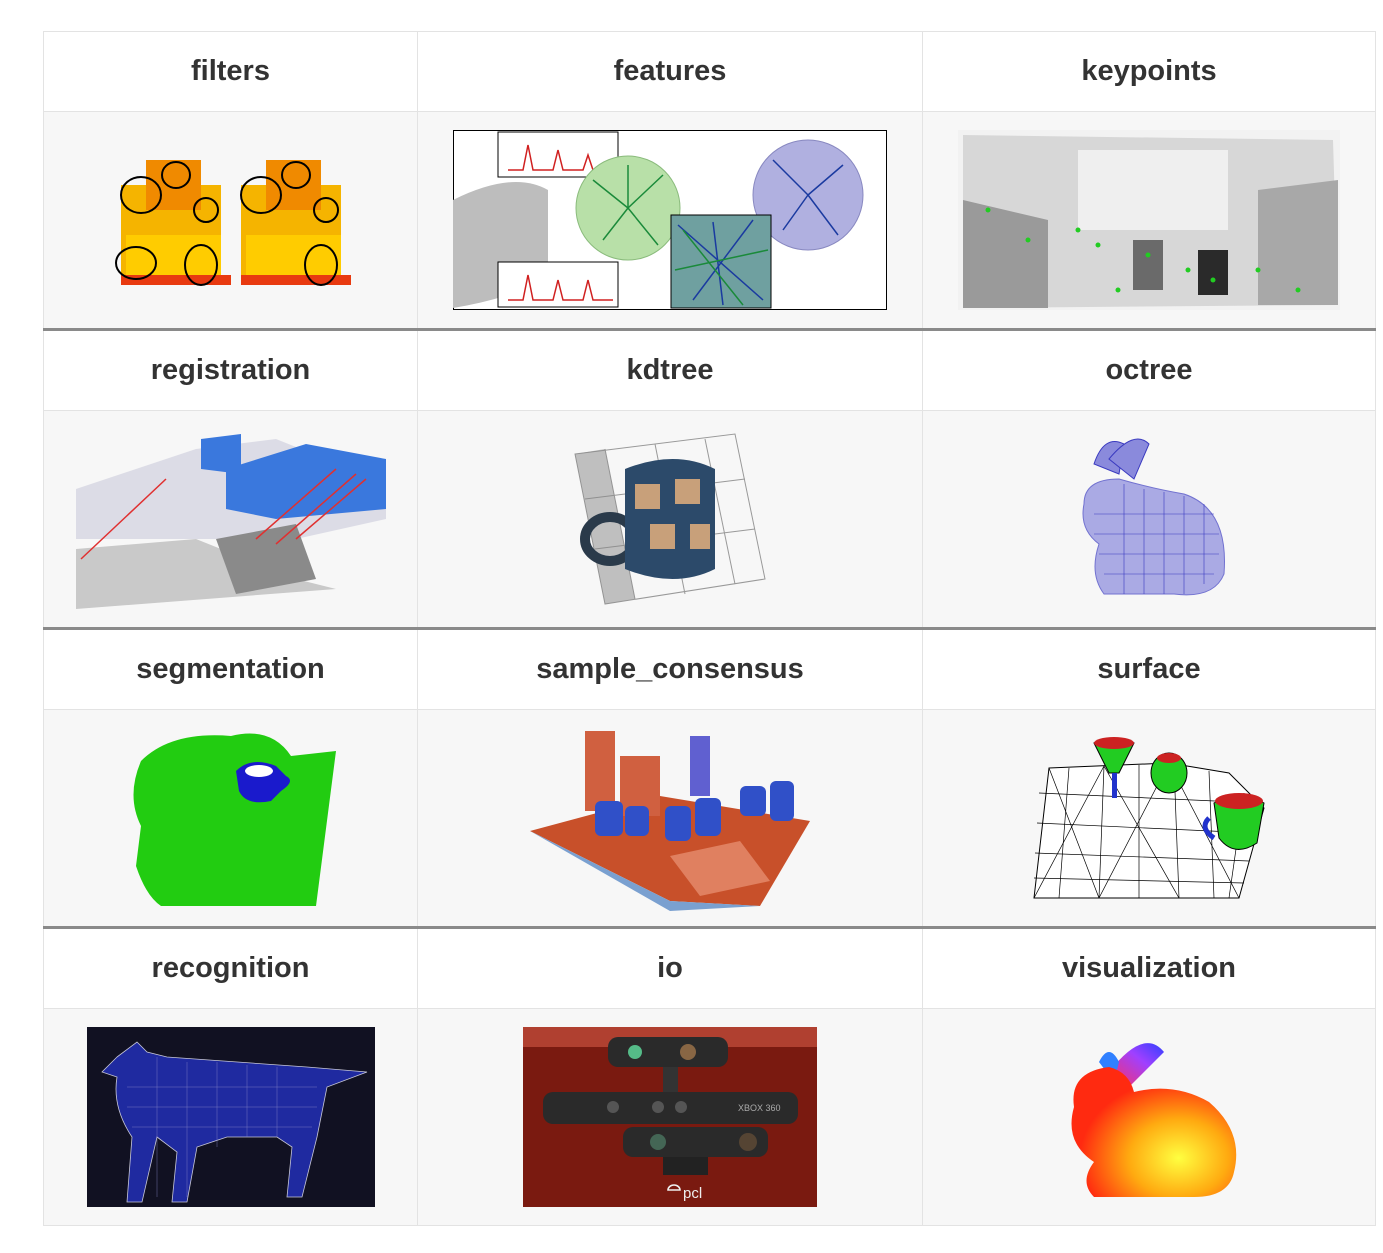  Describe the element at coordinates (1149, 71) in the screenshot. I see `module-label-keypoints: keypoints` at that location.